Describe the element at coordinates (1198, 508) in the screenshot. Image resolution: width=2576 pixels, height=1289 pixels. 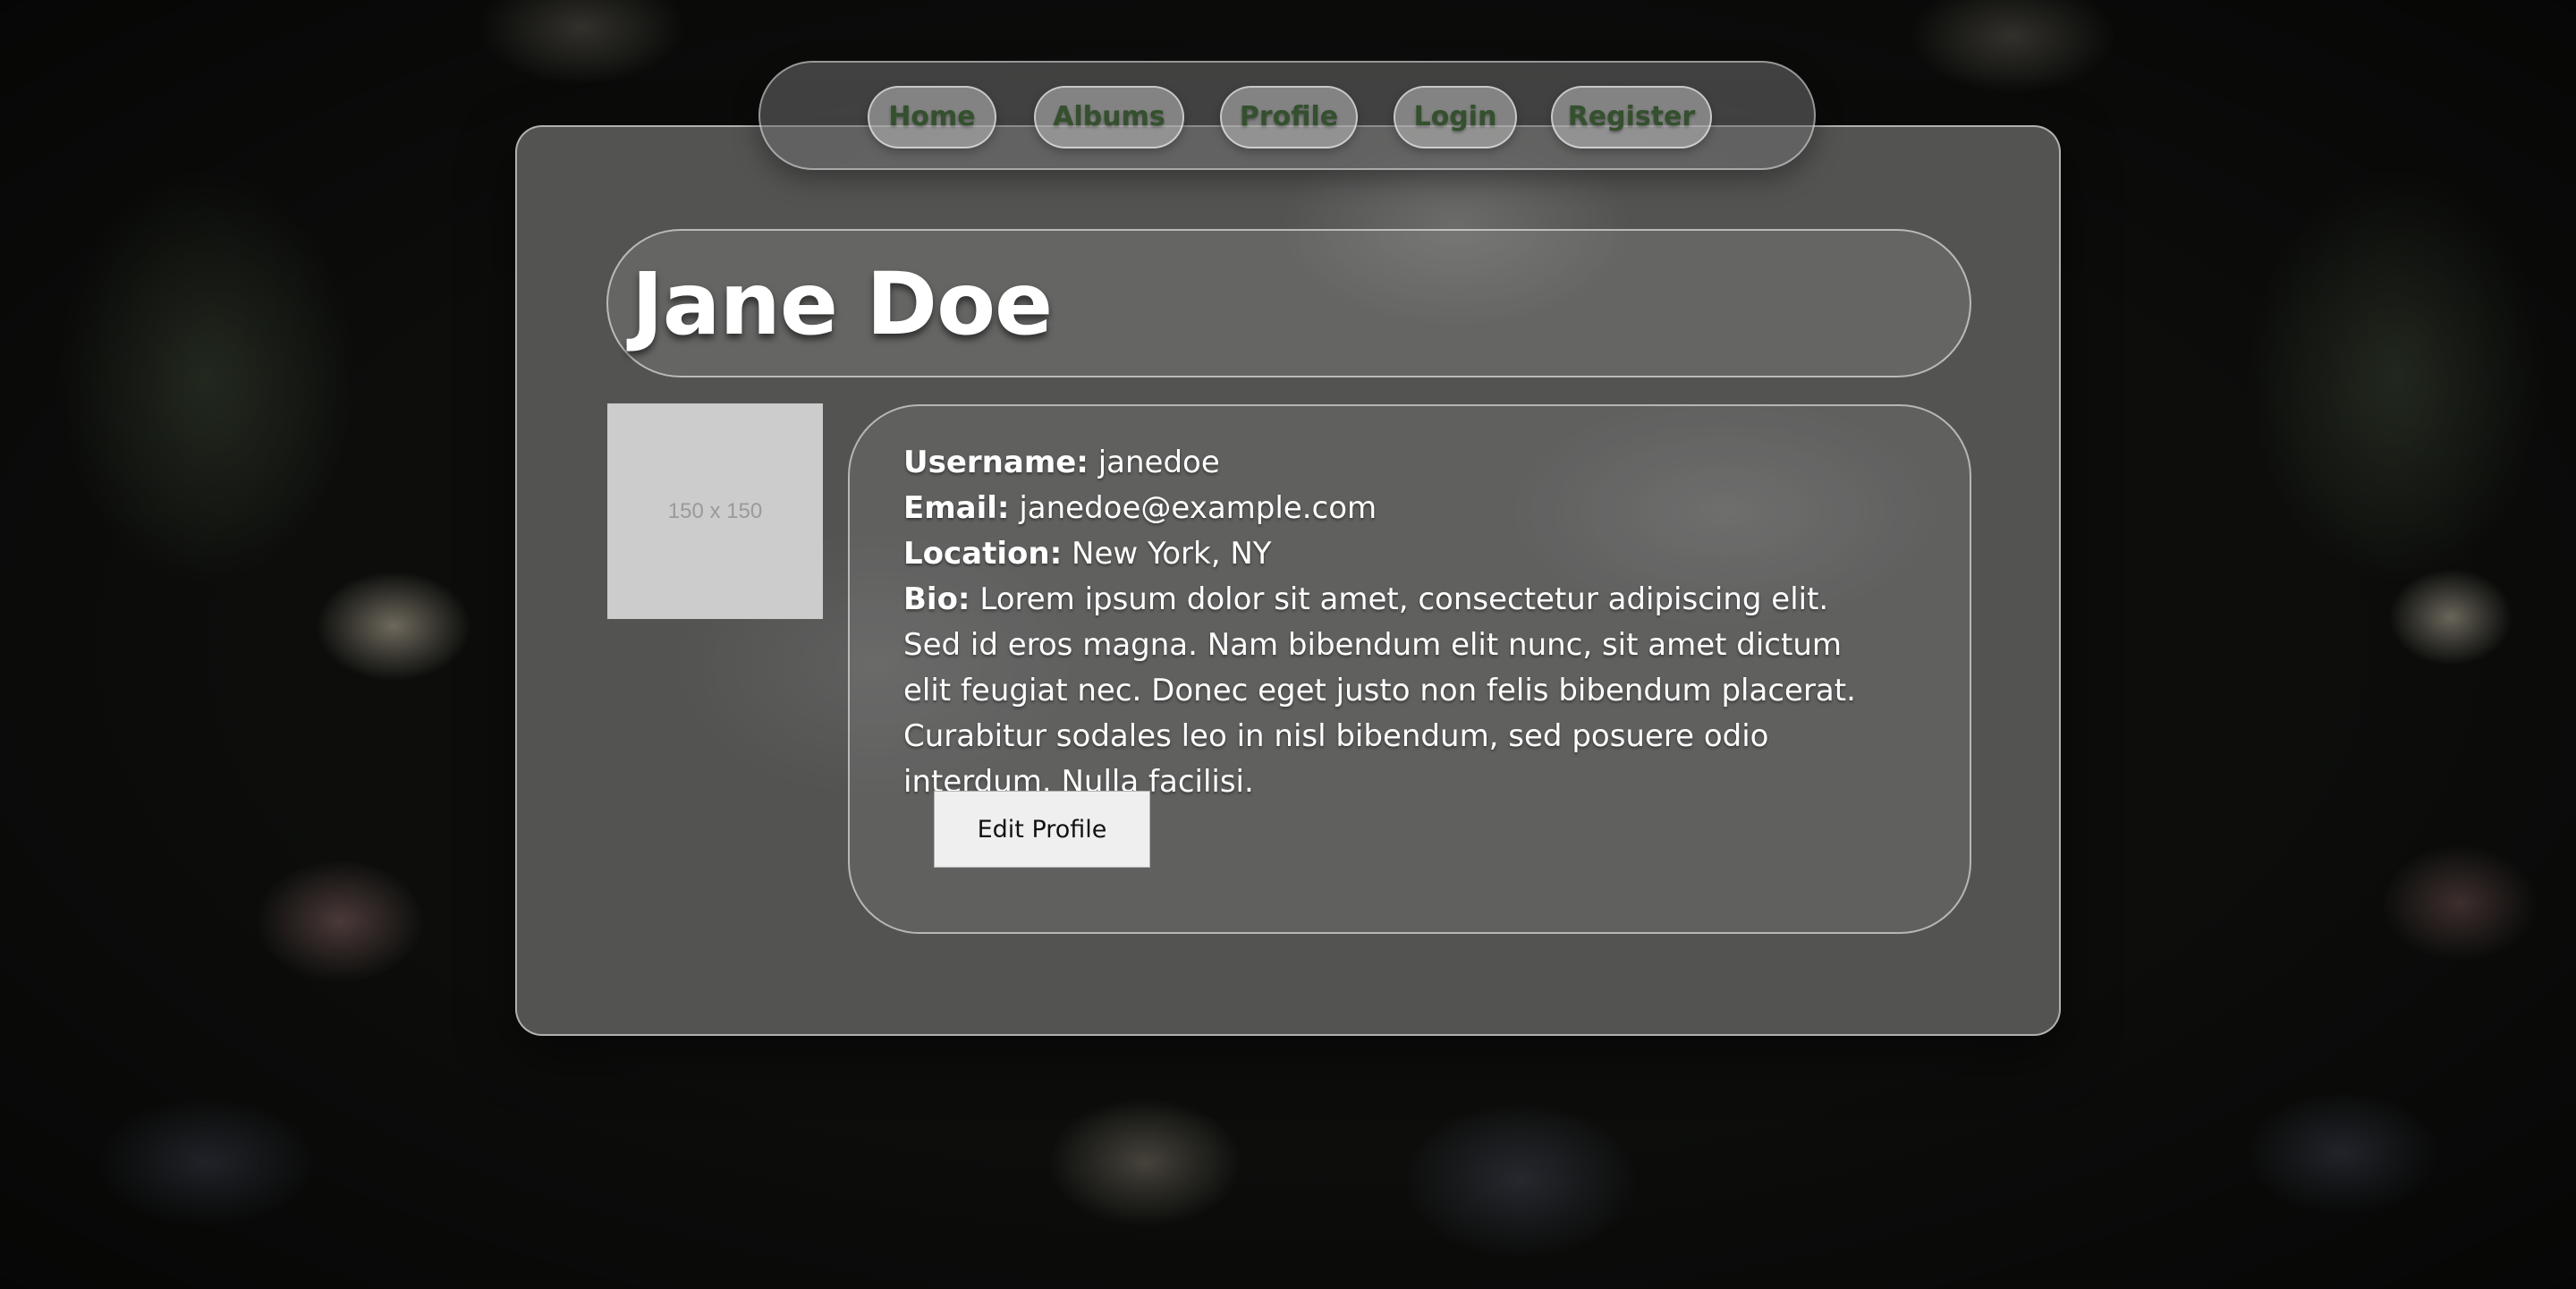
I see `email-value: janedoe@example.com` at that location.